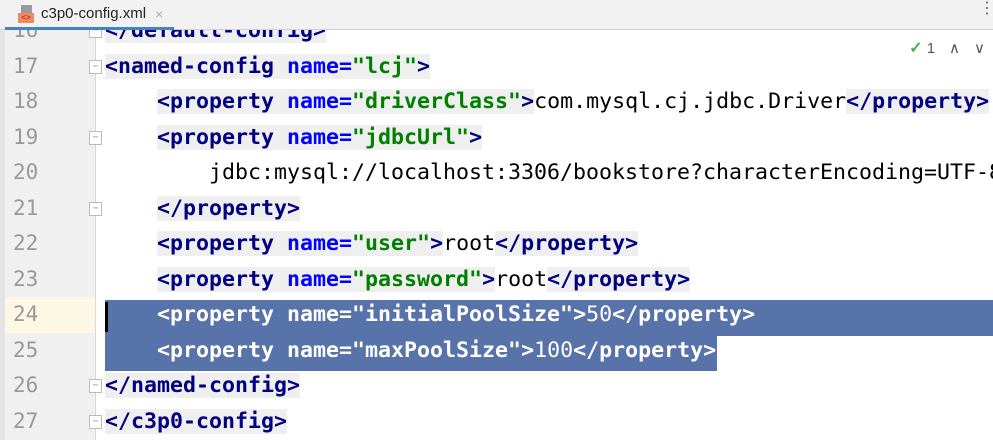 The image size is (993, 440). Describe the element at coordinates (554, 350) in the screenshot. I see `token-txt: 100` at that location.